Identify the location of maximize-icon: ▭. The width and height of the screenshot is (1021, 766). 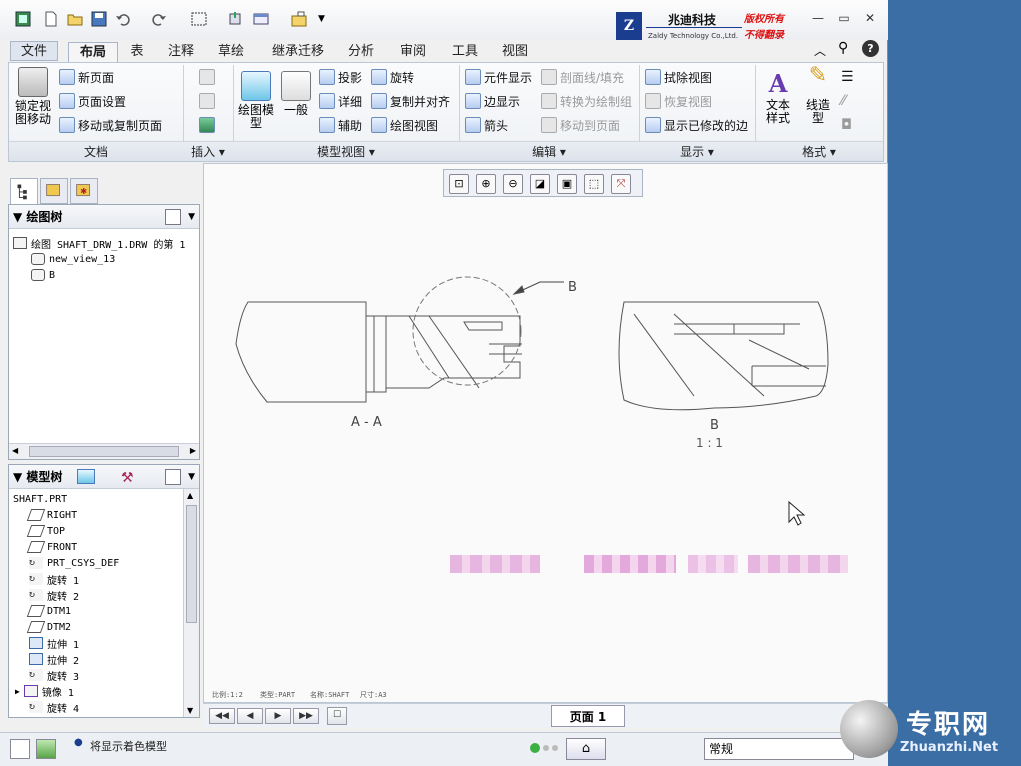
(844, 18).